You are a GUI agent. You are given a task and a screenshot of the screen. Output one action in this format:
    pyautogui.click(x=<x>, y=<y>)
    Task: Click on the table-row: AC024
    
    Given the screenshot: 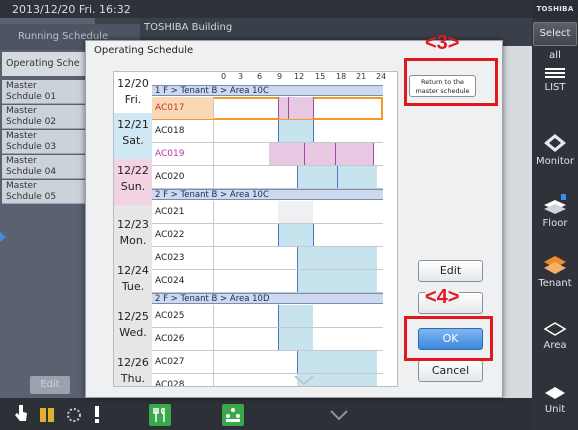 What is the action you would take?
    pyautogui.click(x=267, y=281)
    